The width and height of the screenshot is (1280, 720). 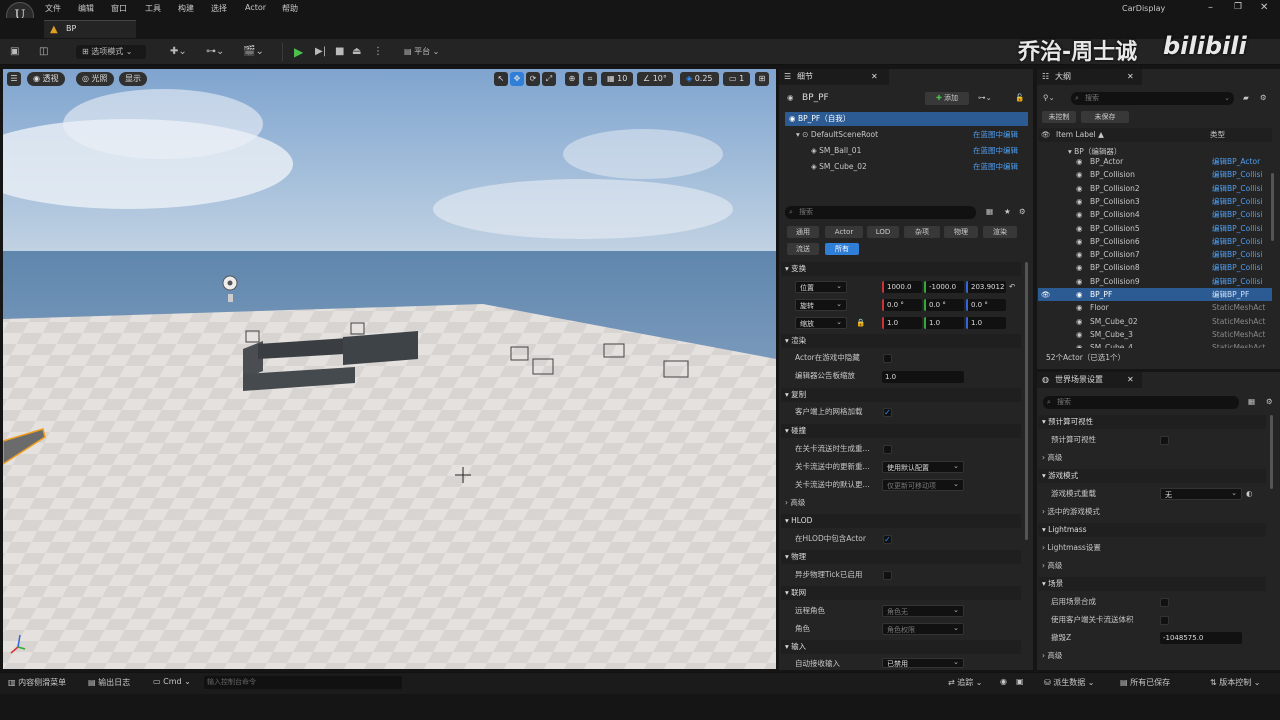 I want to click on camera-speed: ▭ 1, so click(x=737, y=79).